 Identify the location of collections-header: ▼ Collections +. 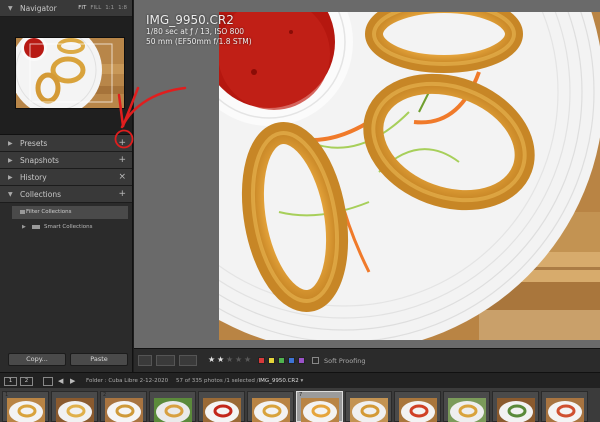
(66, 194).